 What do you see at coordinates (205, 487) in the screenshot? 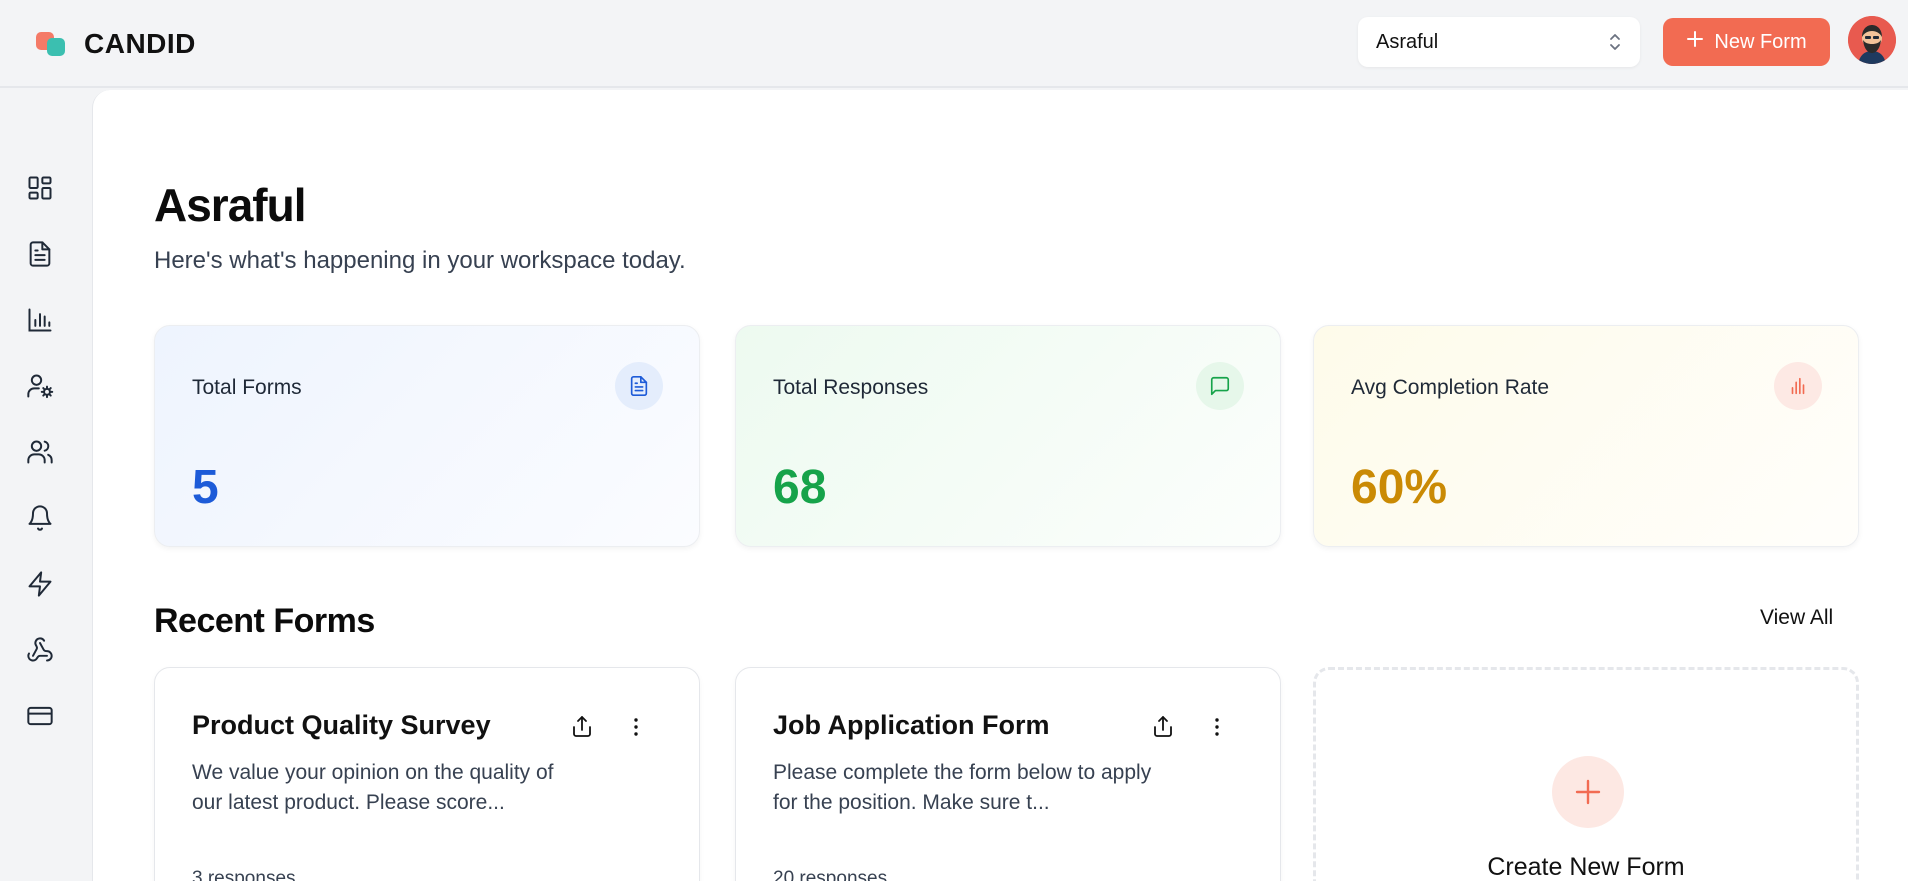
I see `stat-value: 5` at bounding box center [205, 487].